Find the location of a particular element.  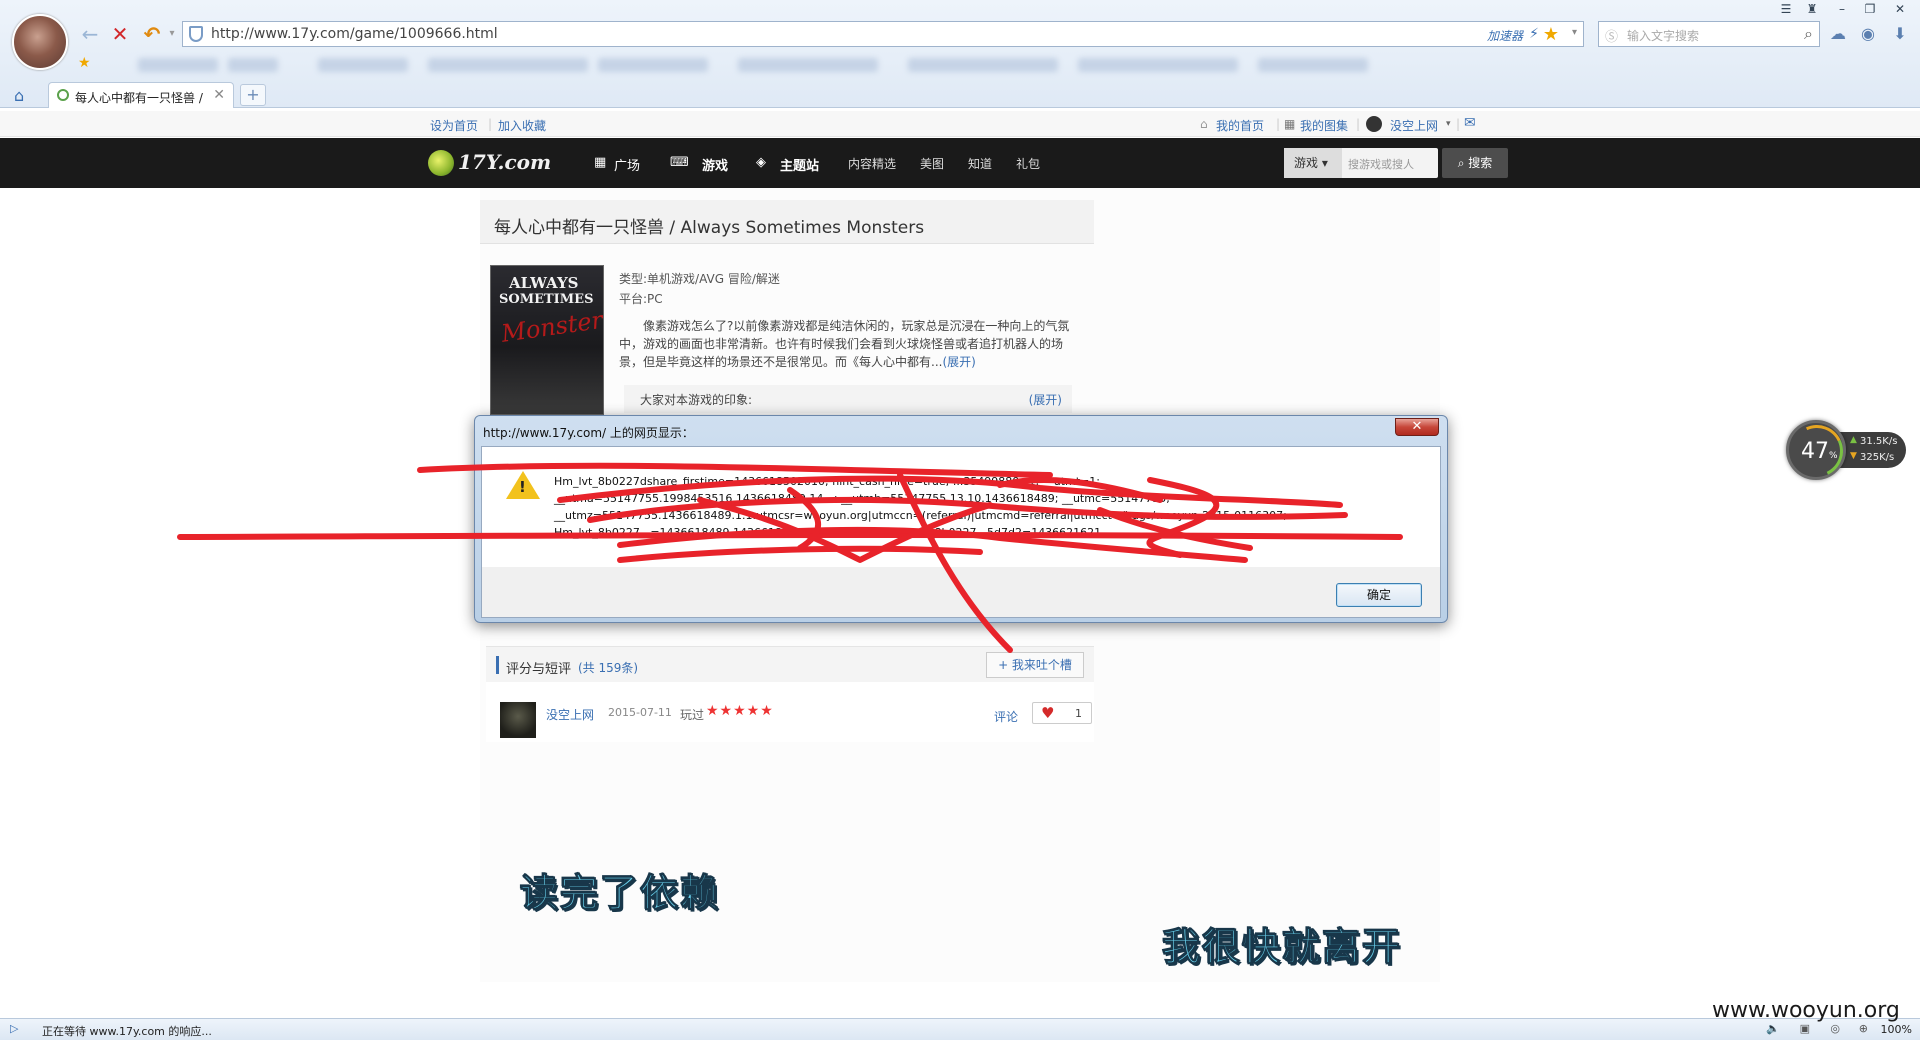

cover-line-3: Monsters is located at coordinates (551, 326).